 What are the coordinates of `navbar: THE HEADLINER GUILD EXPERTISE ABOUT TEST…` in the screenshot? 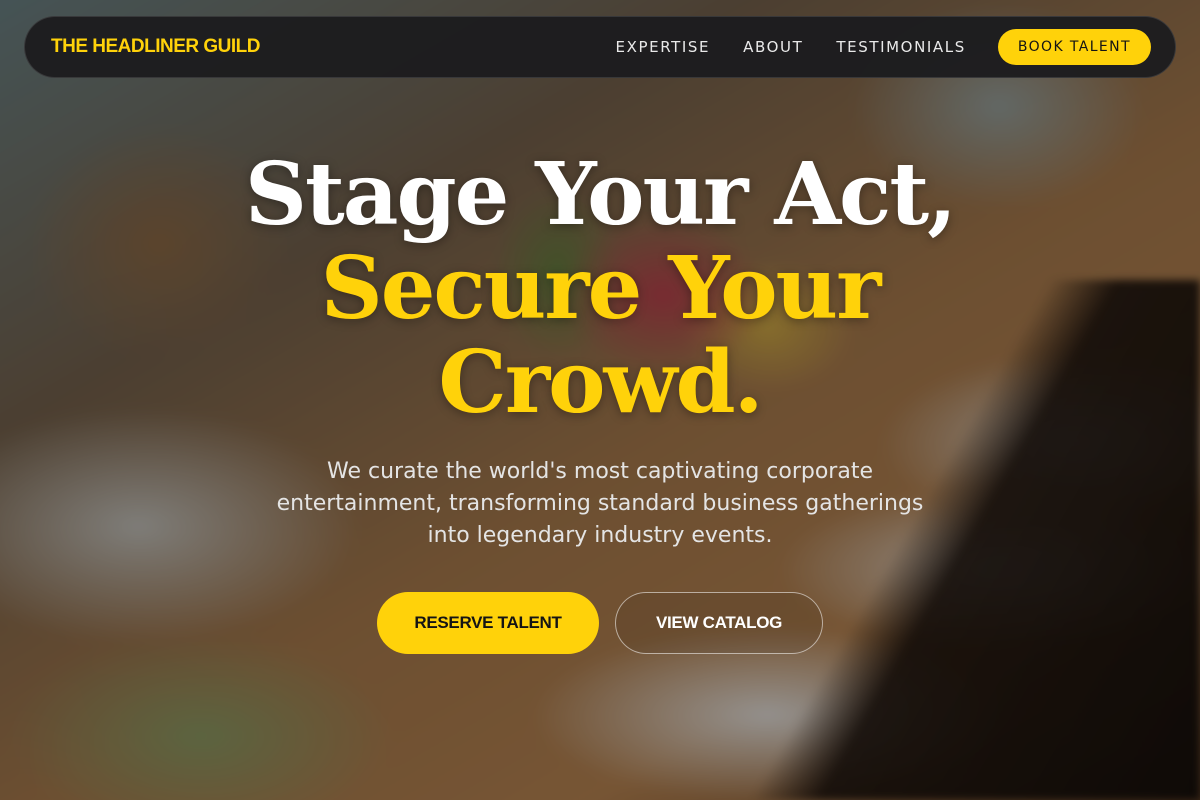 It's located at (600, 47).